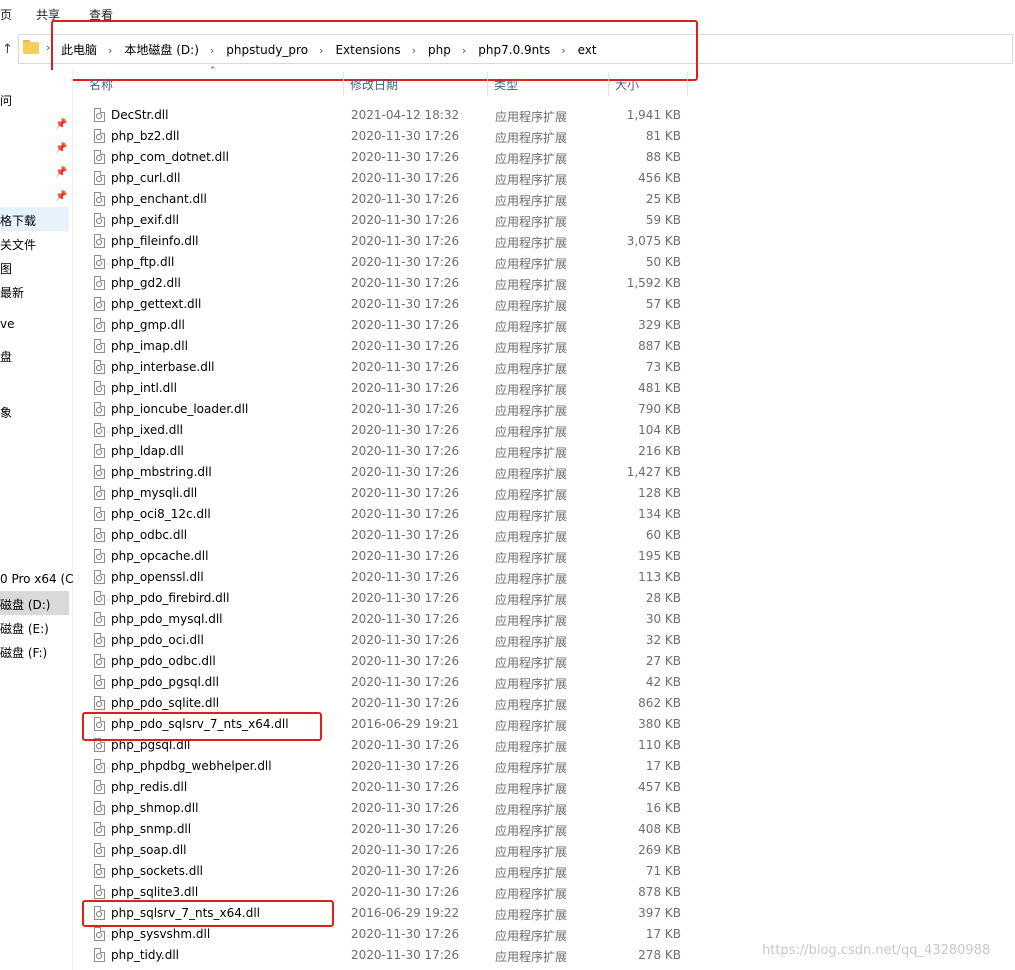 This screenshot has height=970, width=1015. What do you see at coordinates (405, 913) in the screenshot?
I see `file-date: 2016-06-29 19:22` at bounding box center [405, 913].